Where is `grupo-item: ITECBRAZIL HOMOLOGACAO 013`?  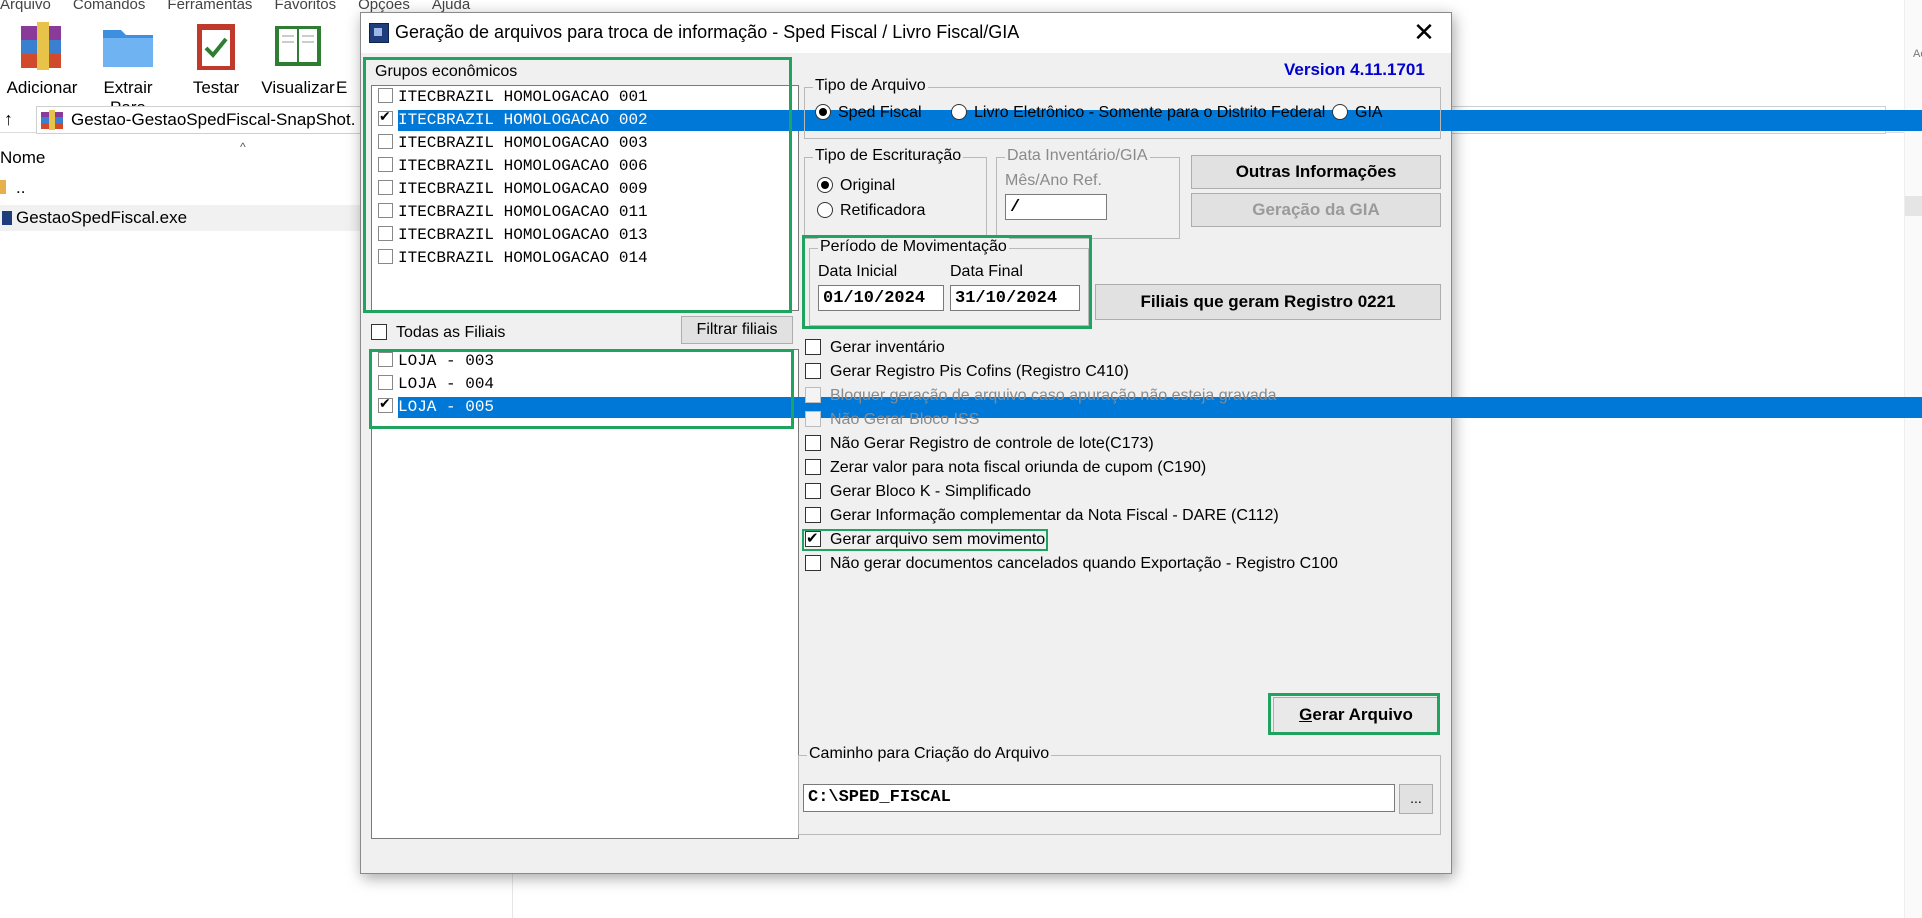
grupo-item: ITECBRAZIL HOMOLOGACAO 013 is located at coordinates (511, 235).